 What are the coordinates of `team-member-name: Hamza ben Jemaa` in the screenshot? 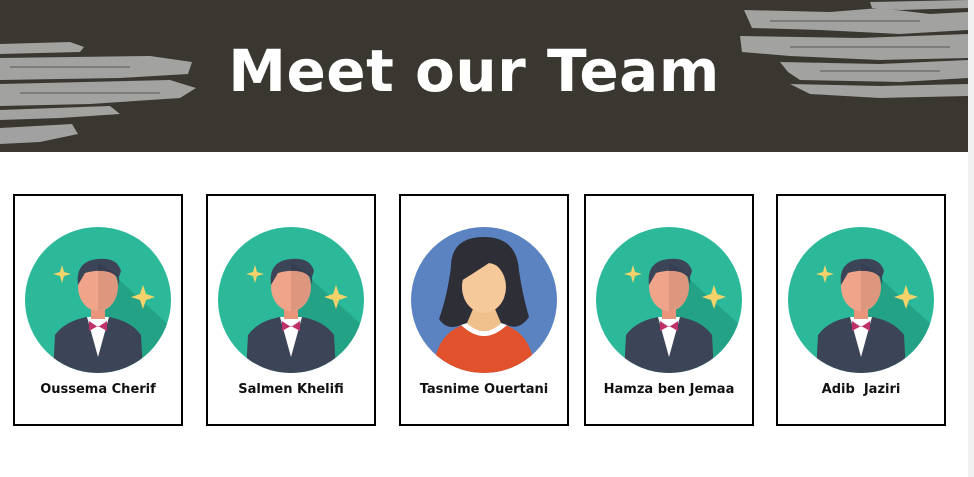 It's located at (669, 389).